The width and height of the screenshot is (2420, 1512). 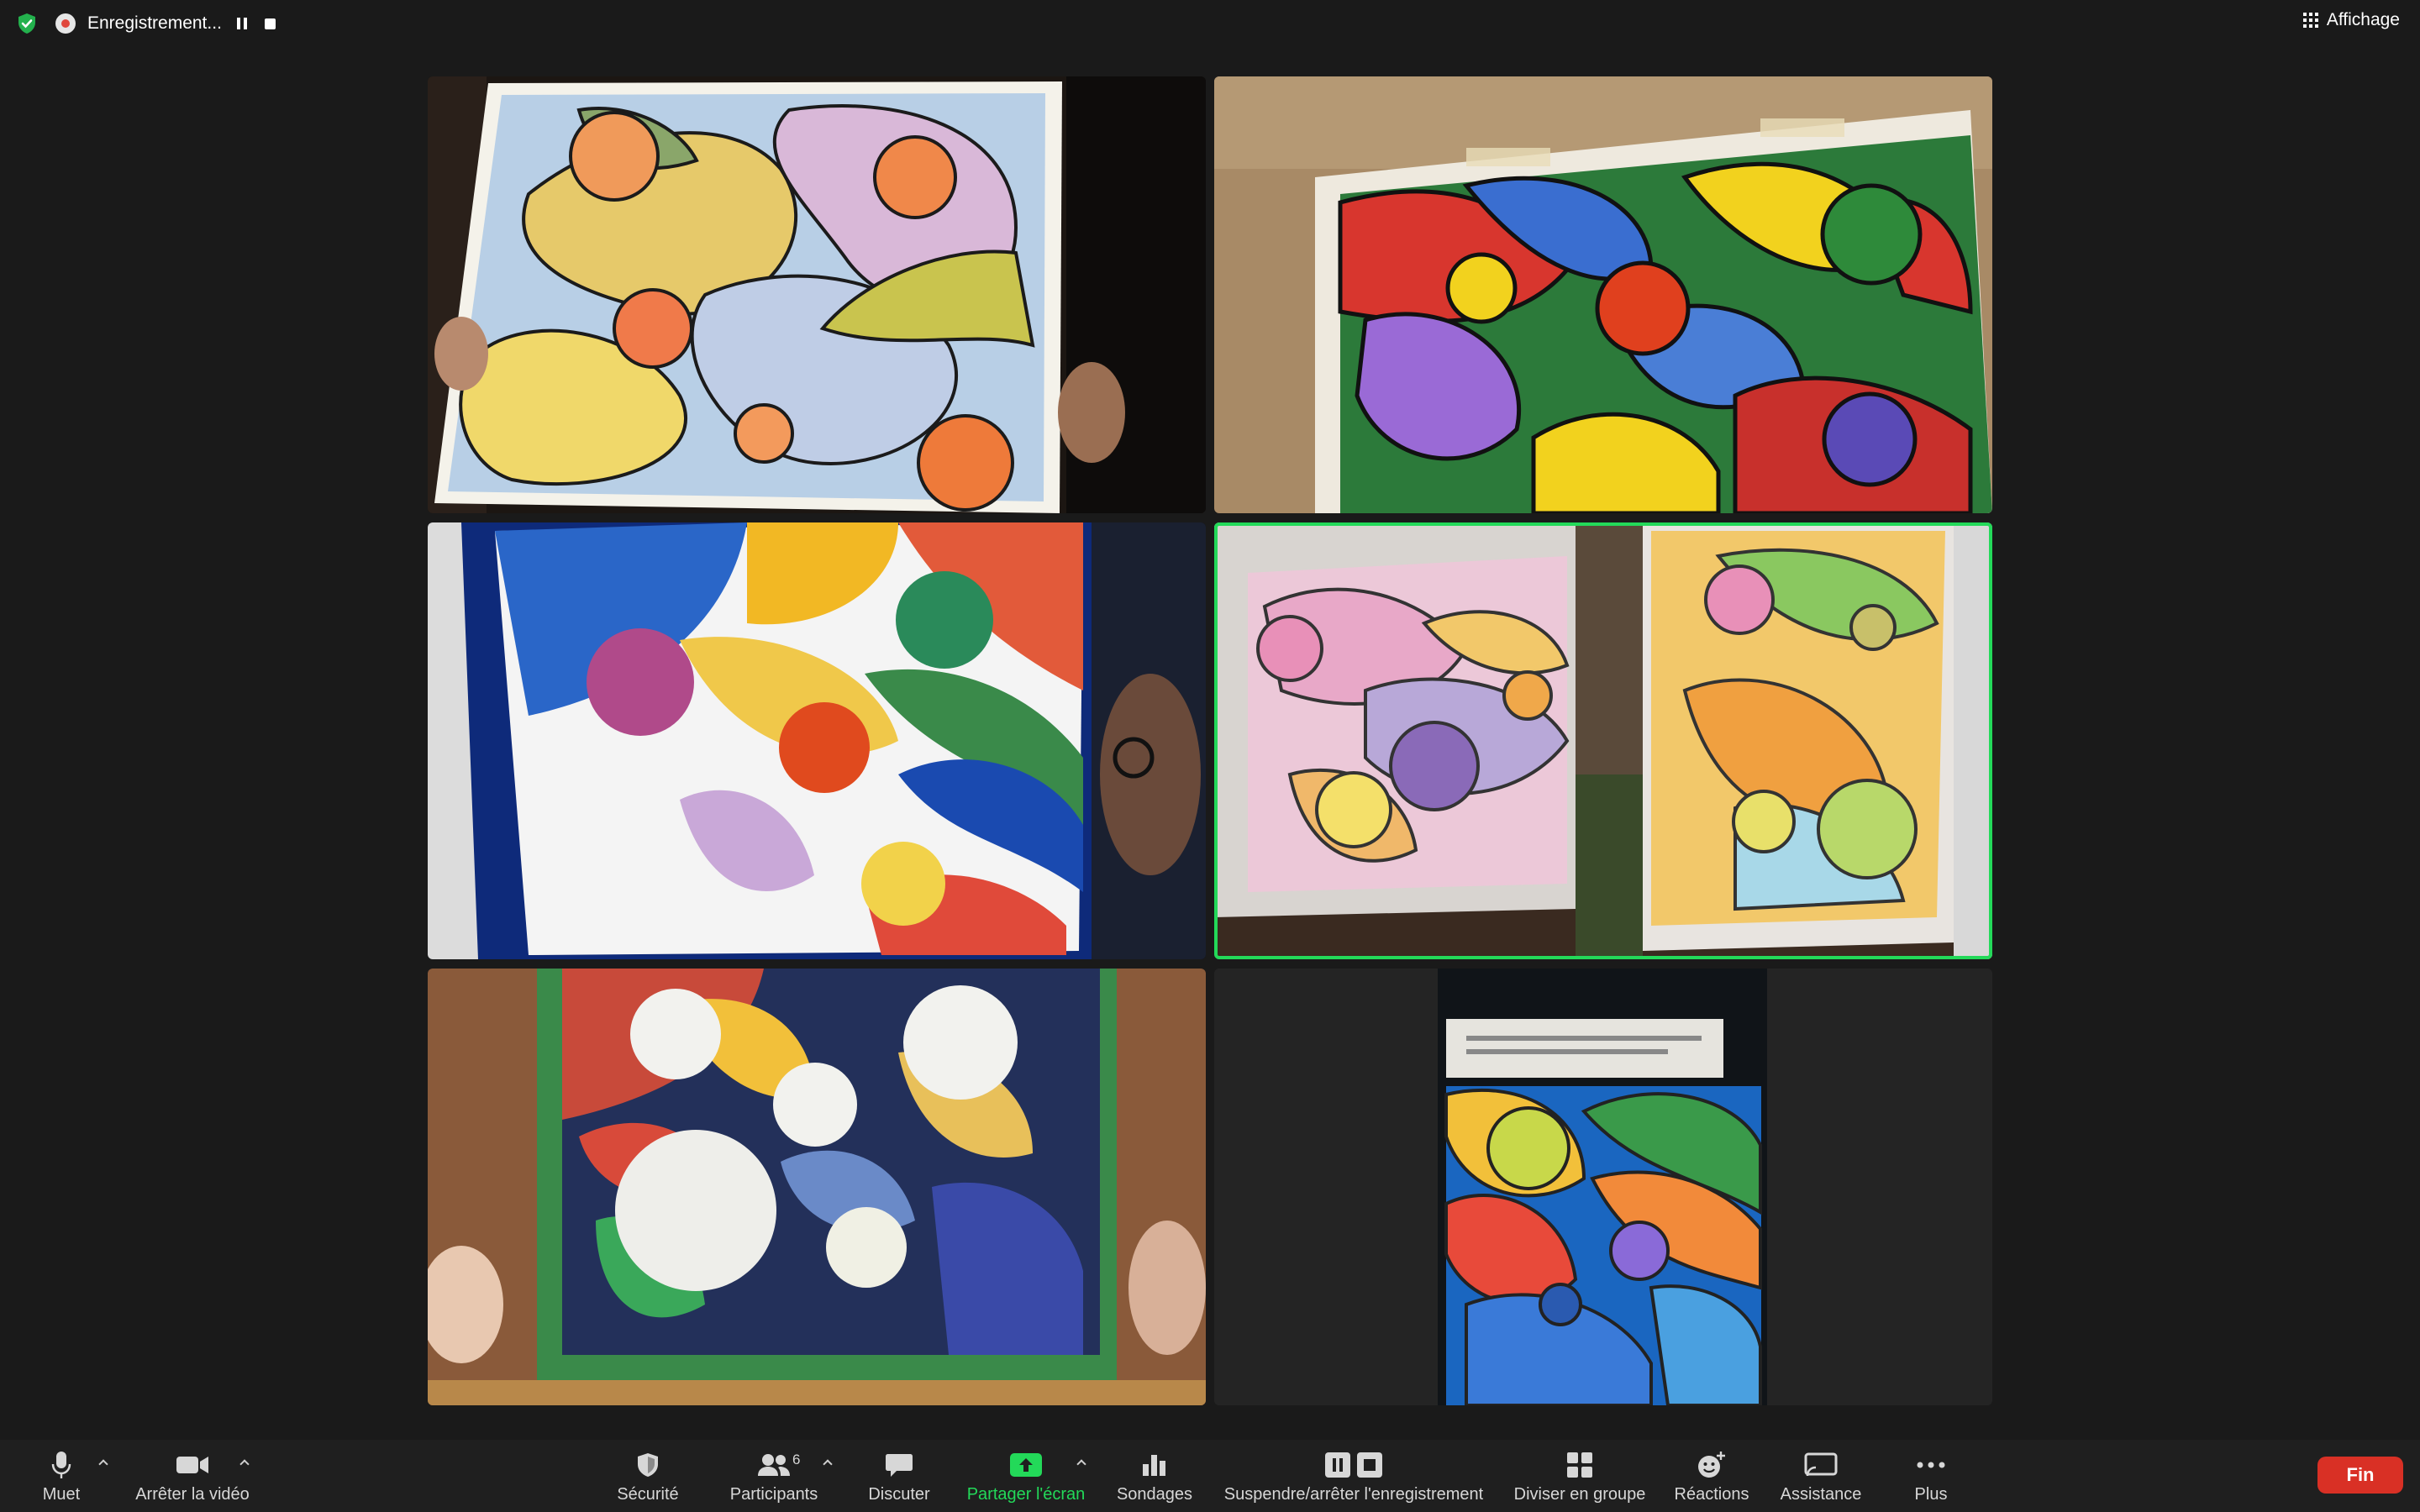 I want to click on pause-recording-button, so click(x=242, y=23).